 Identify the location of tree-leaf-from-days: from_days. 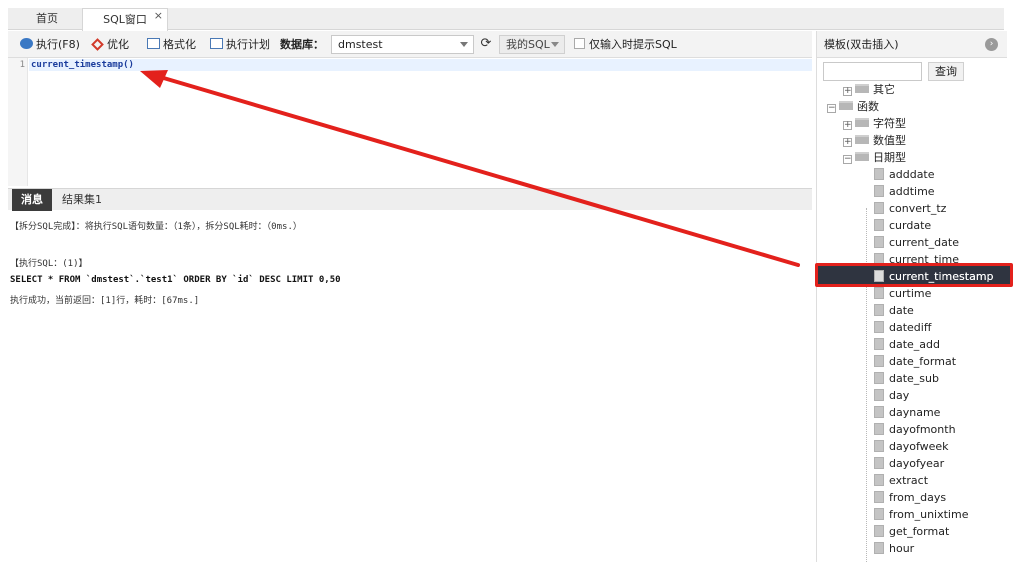
(910, 497).